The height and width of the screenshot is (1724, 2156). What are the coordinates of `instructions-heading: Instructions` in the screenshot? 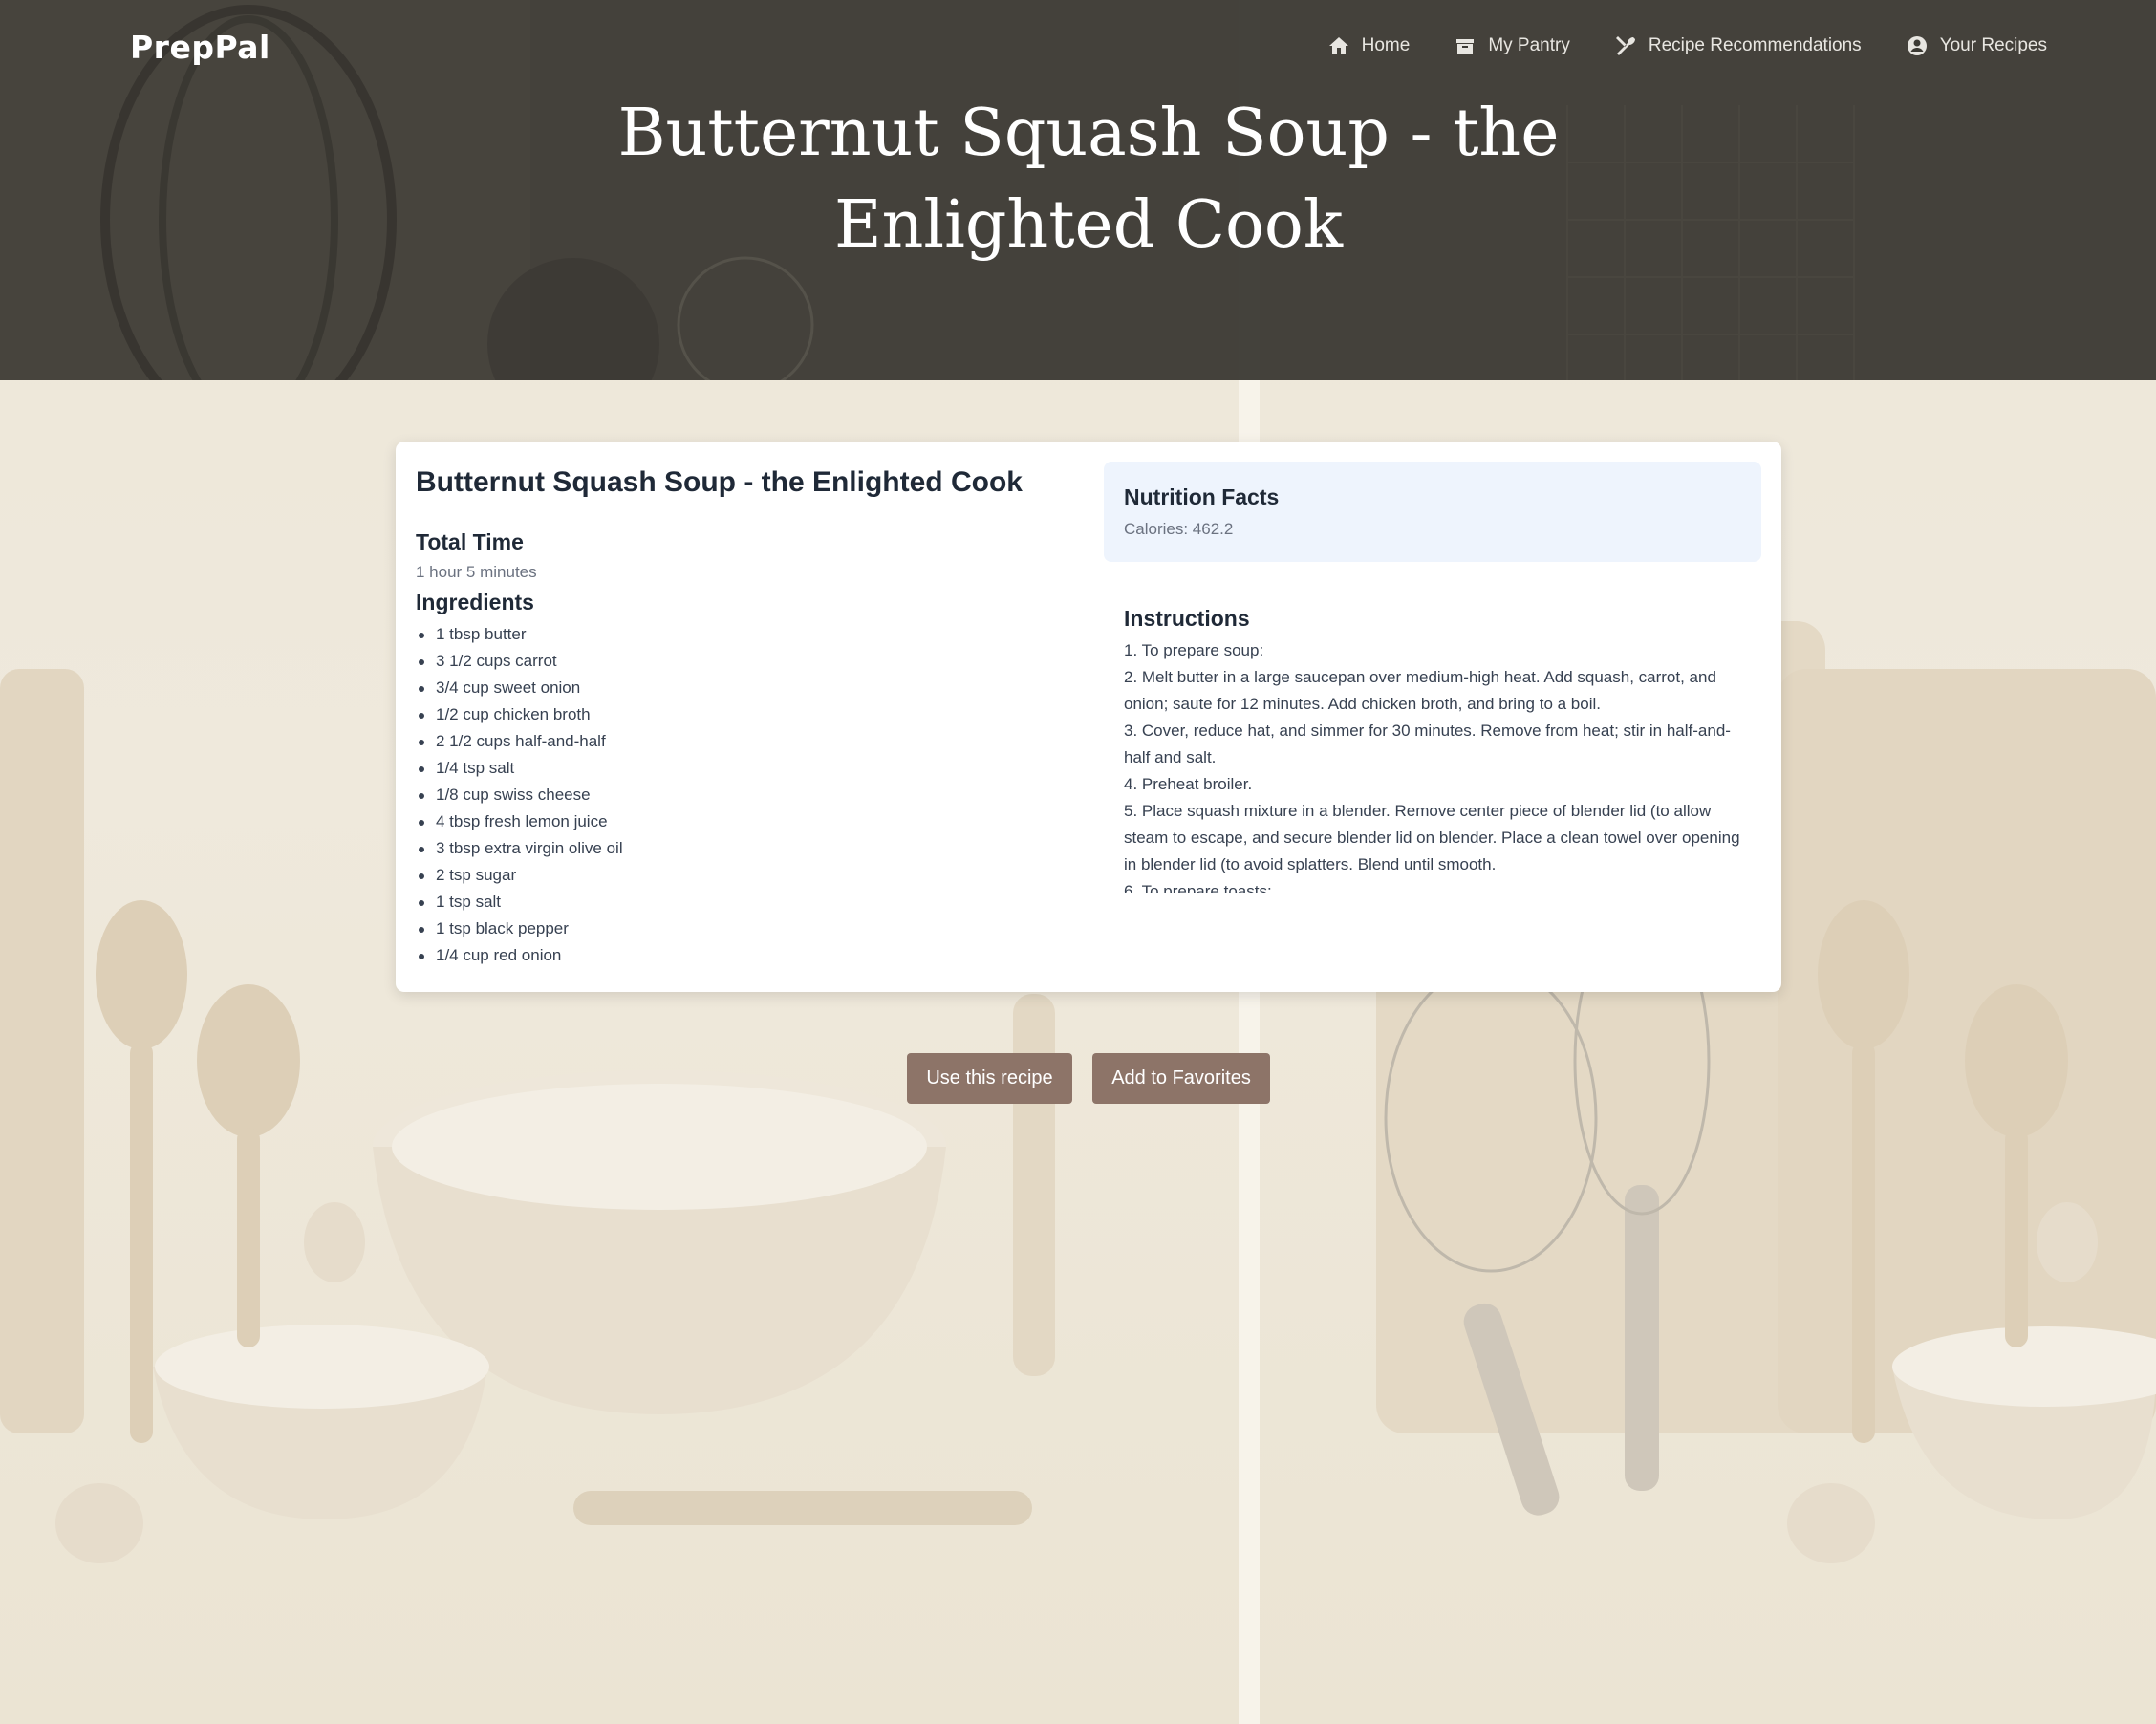 It's located at (1187, 618).